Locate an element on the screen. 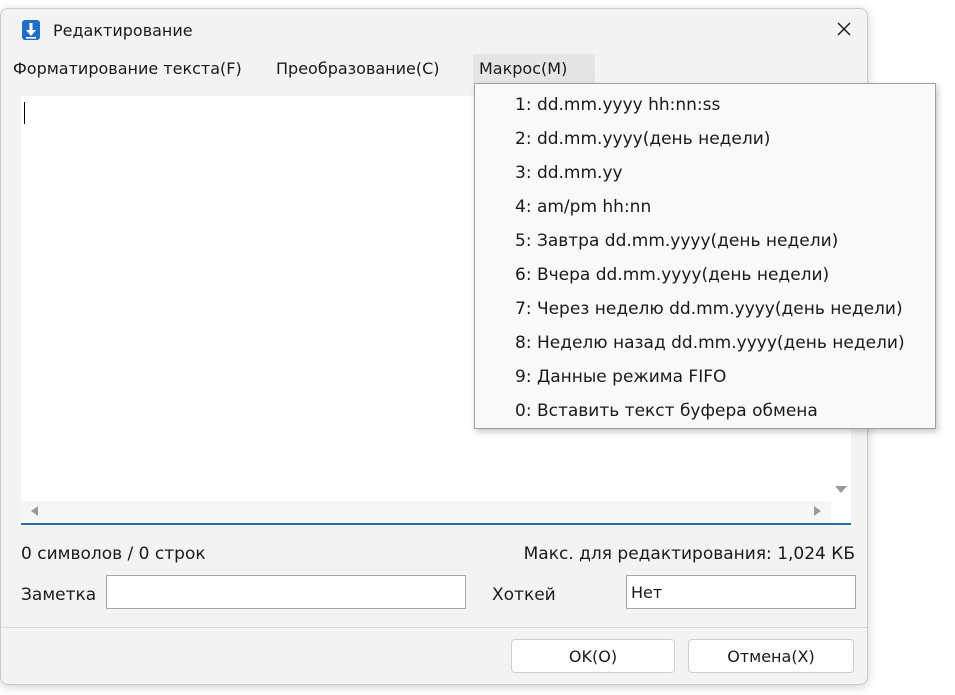  macro-item-0: 0: Вставить текст буфера обмена is located at coordinates (666, 411).